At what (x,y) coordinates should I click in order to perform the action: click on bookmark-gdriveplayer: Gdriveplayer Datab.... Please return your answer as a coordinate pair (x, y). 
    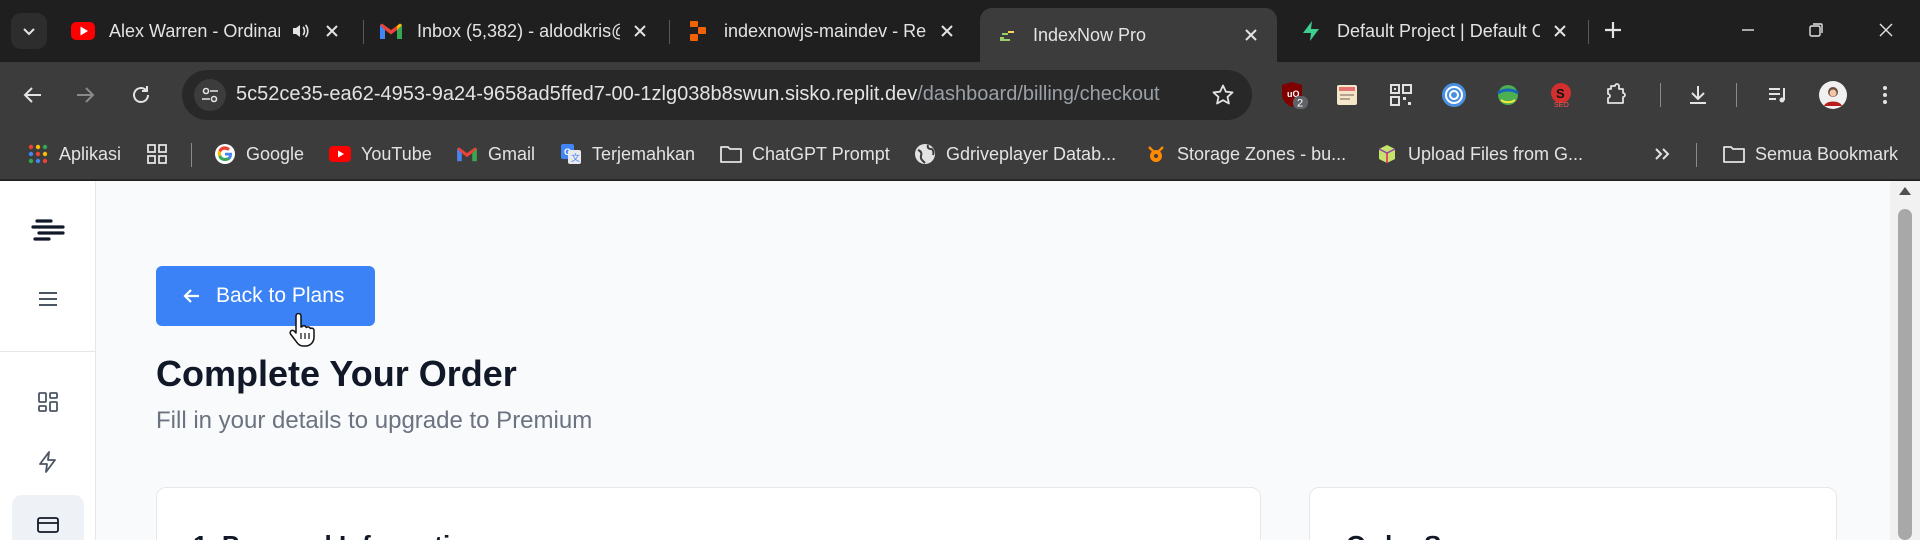
    Looking at the image, I should click on (1015, 154).